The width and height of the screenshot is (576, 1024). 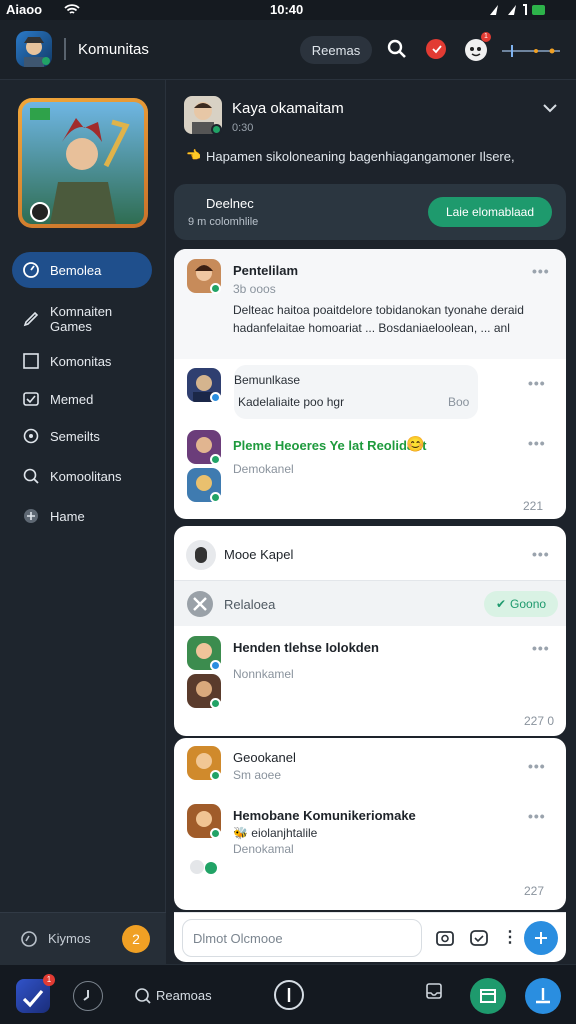 What do you see at coordinates (31, 399) in the screenshot?
I see `check-icon` at bounding box center [31, 399].